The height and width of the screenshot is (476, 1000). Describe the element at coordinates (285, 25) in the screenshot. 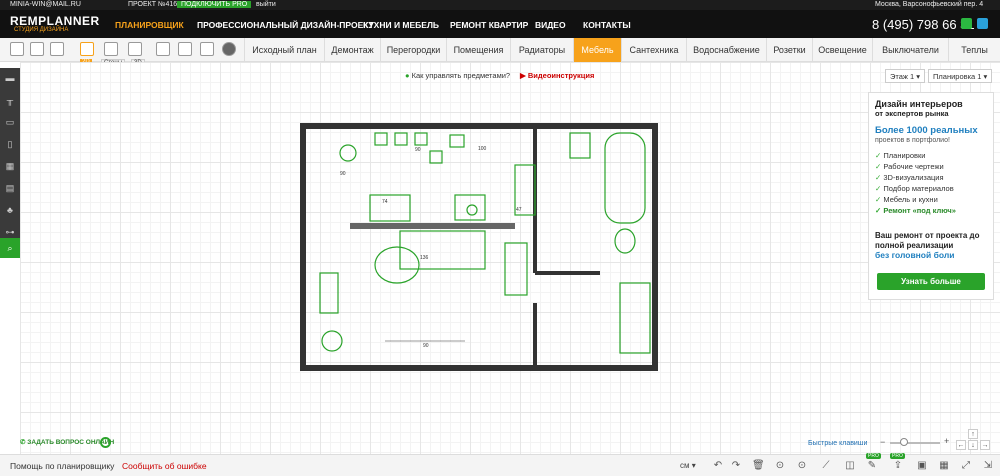

I see `nav-design-project: ПРОФЕССИОНАЛЬНЫЙ ДИЗАЙН-ПРОЕКТ` at that location.